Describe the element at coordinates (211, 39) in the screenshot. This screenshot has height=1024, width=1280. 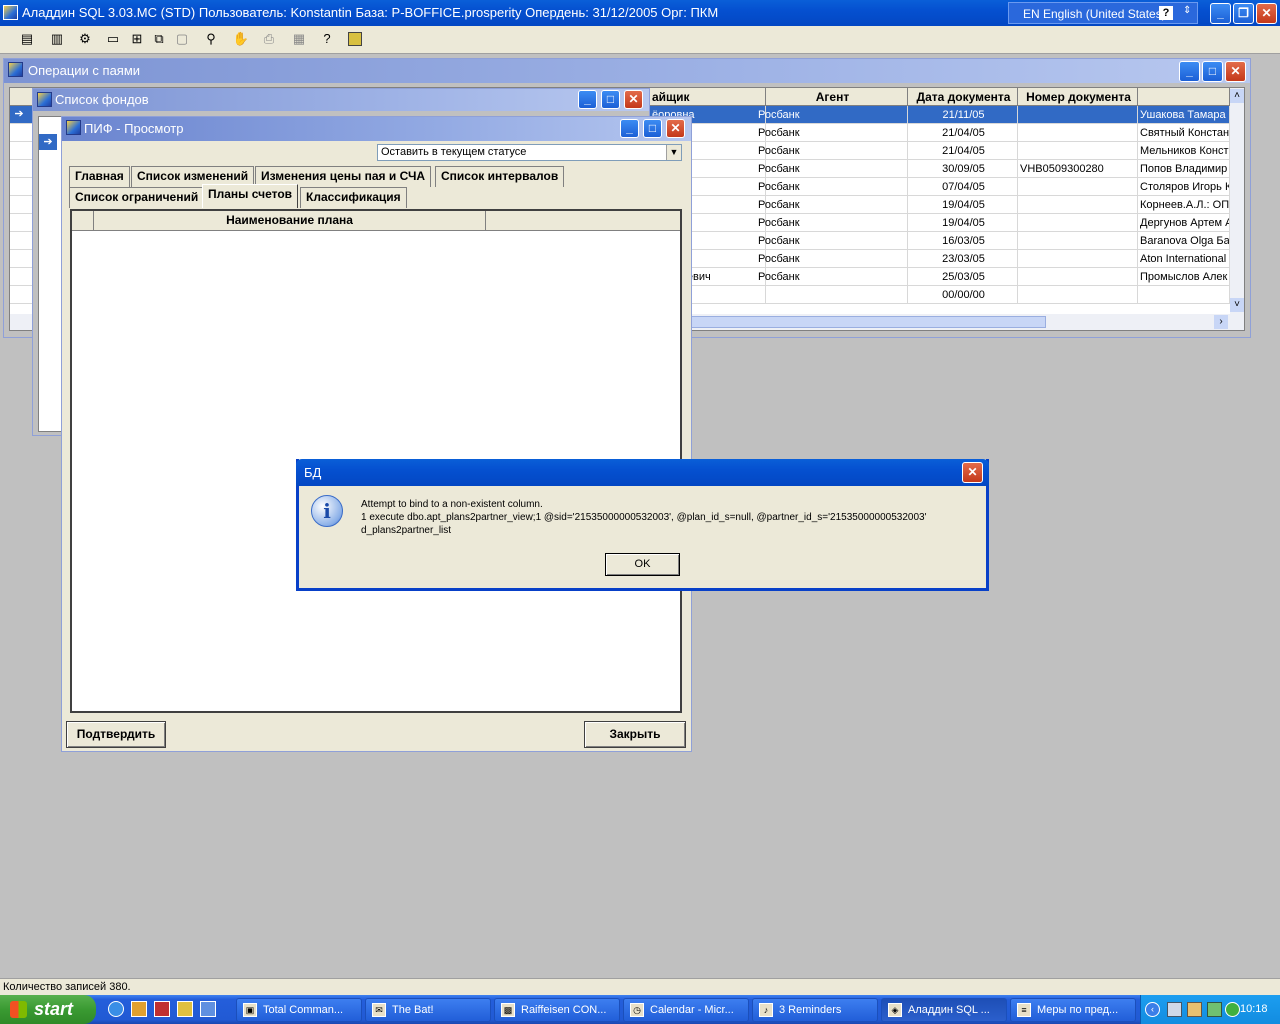
I see `find-icon: ⚲` at that location.